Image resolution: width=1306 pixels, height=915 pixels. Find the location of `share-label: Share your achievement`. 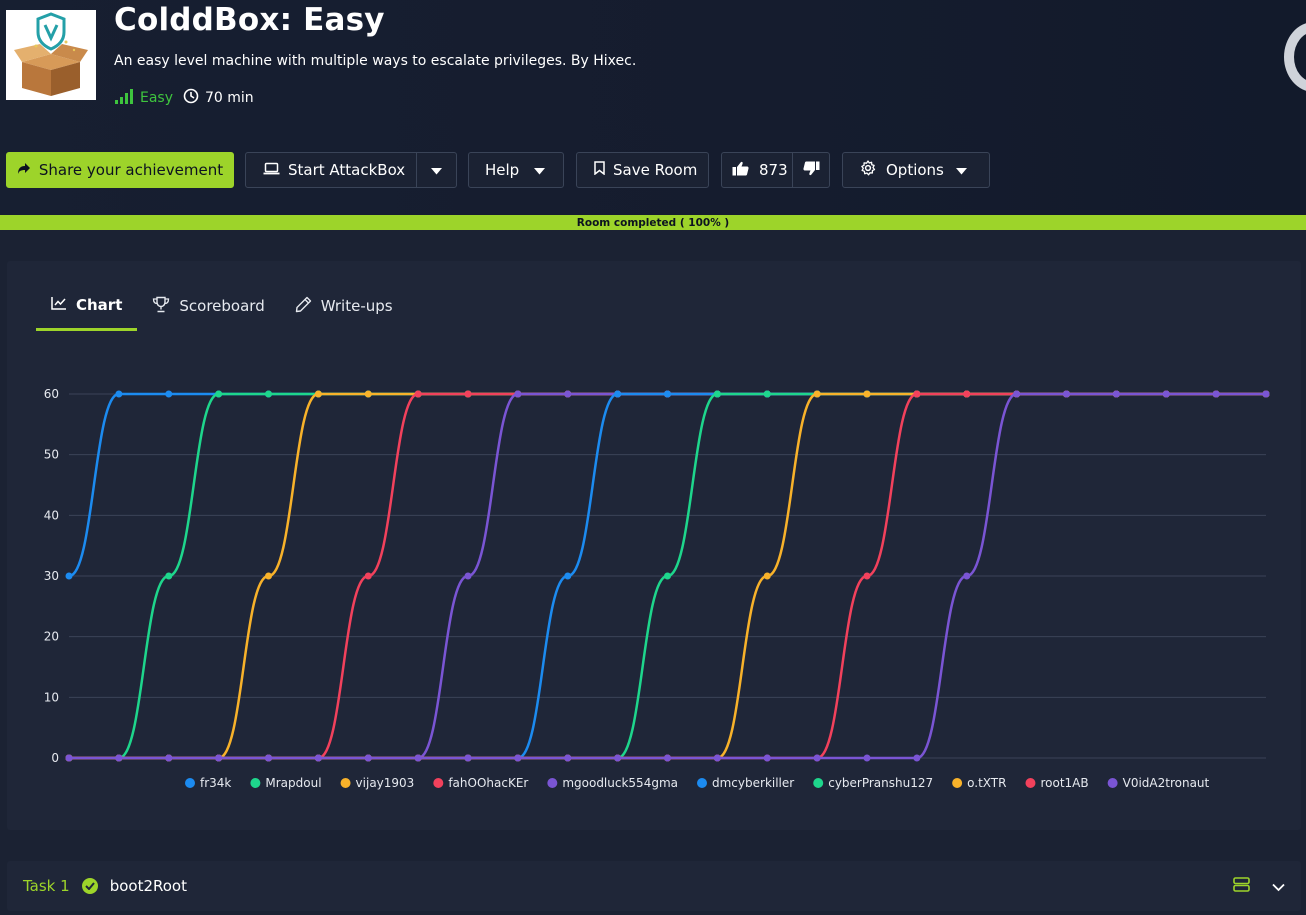

share-label: Share your achievement is located at coordinates (131, 170).